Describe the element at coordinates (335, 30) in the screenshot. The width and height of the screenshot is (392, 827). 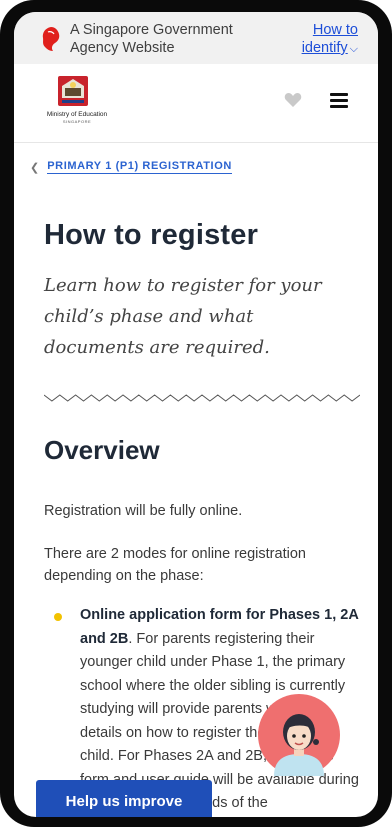
I see `identify-line-1: How to` at that location.